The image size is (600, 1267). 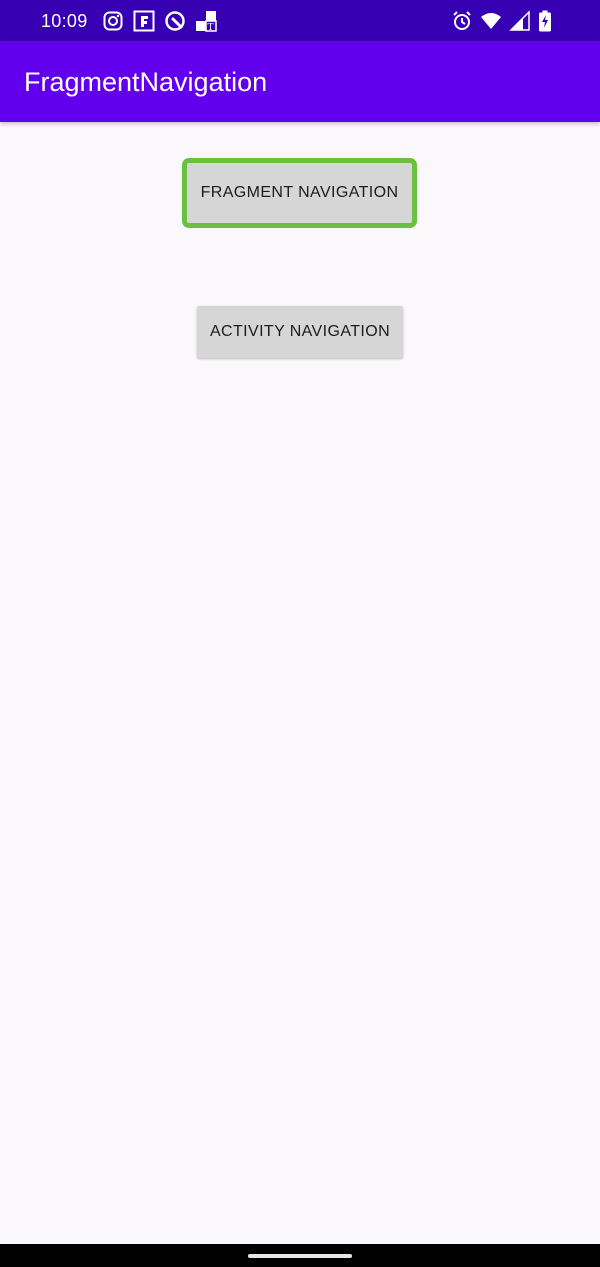 What do you see at coordinates (300, 332) in the screenshot?
I see `activity-navigation-button: ACTIVITY NAVIGATION` at bounding box center [300, 332].